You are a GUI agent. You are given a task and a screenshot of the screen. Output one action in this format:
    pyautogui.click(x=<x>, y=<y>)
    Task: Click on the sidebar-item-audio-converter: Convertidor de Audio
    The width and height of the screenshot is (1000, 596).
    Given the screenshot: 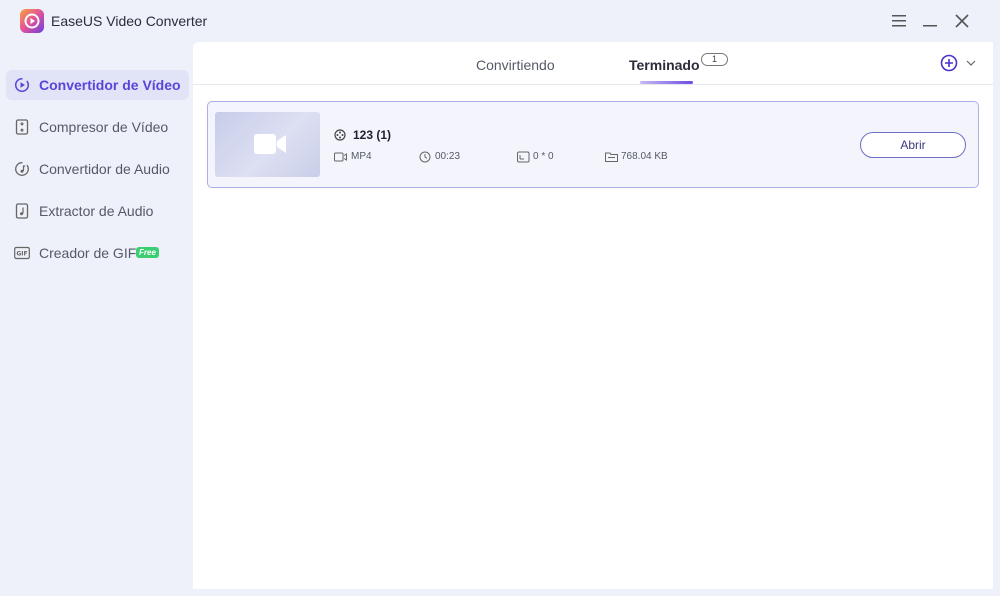 What is the action you would take?
    pyautogui.click(x=97, y=169)
    